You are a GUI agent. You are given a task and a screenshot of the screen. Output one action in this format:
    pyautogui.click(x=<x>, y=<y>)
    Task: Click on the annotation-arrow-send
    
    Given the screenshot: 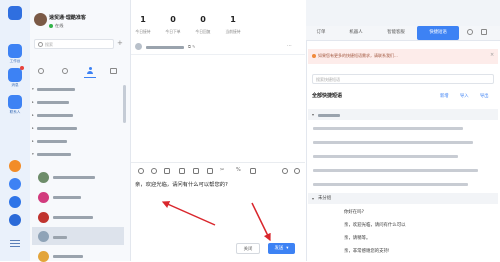 What is the action you would take?
    pyautogui.click(x=261, y=222)
    